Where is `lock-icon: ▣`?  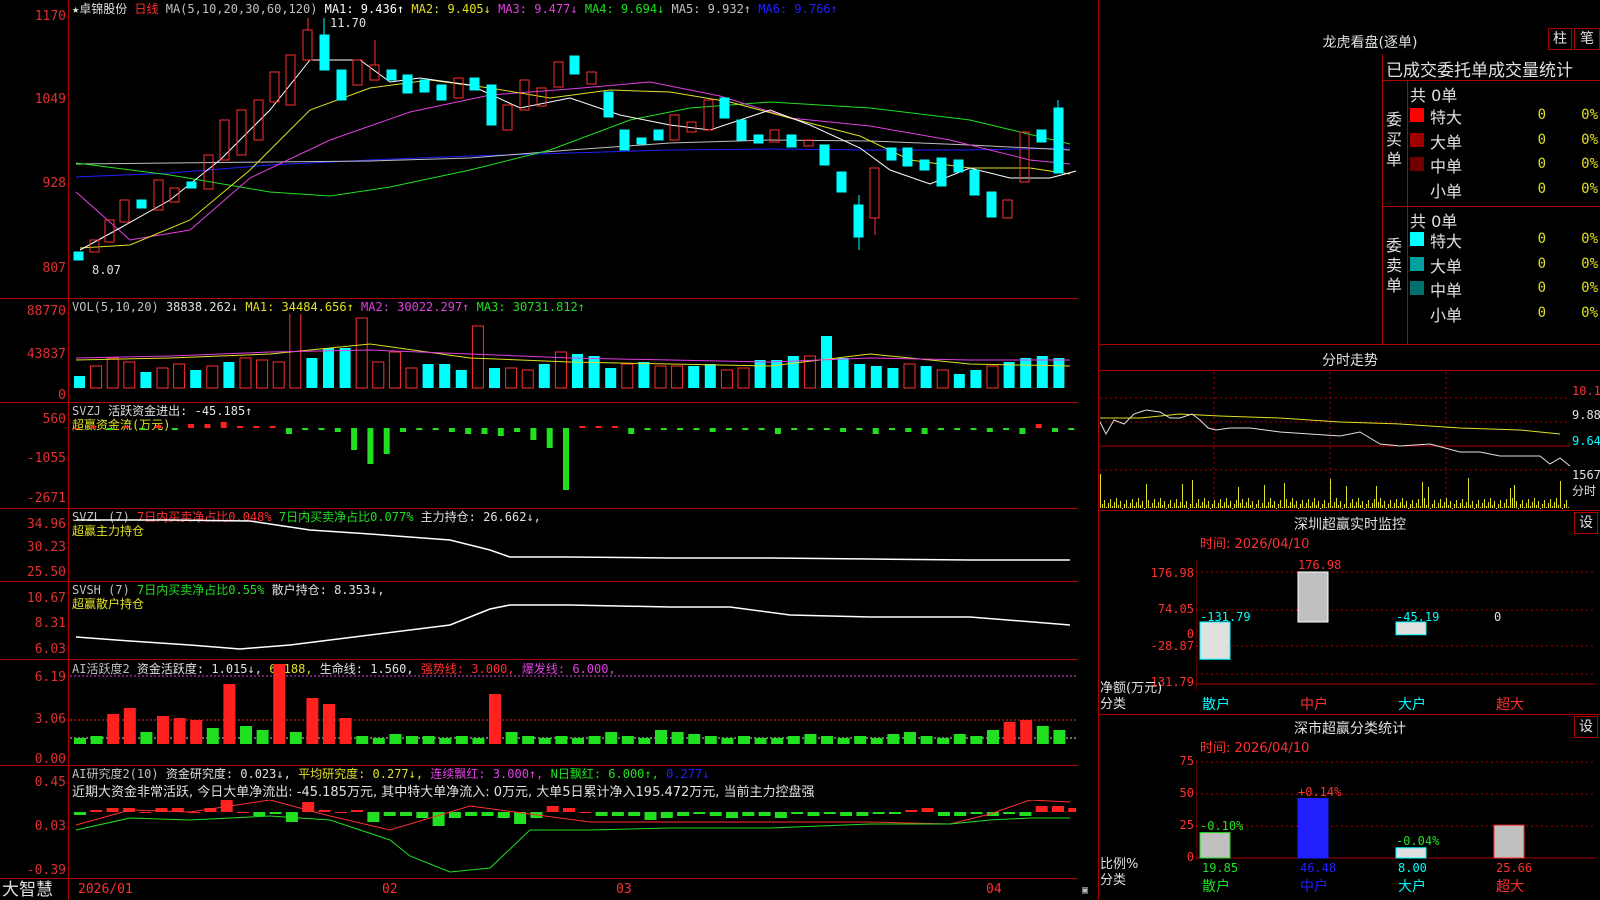
lock-icon: ▣ is located at coordinates (1085, 891).